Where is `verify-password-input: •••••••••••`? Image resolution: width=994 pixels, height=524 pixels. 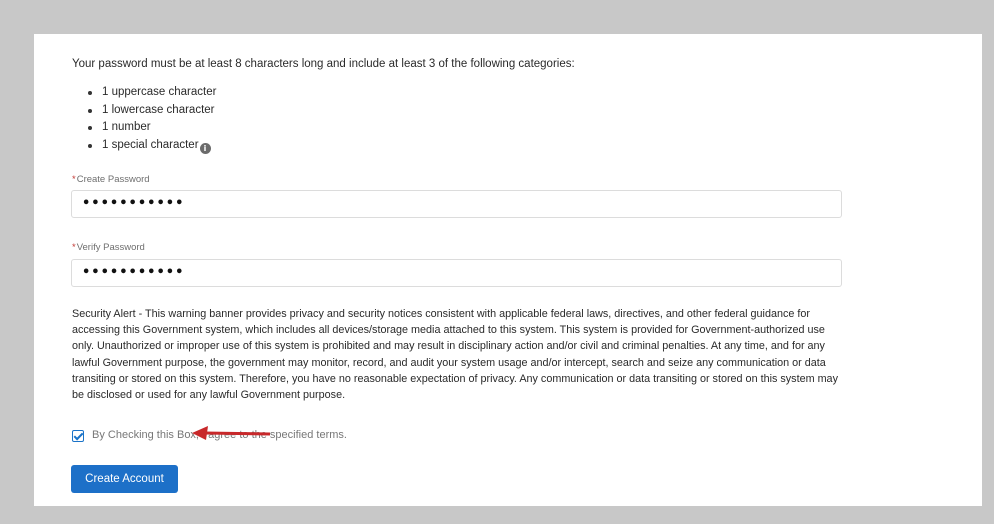
verify-password-input: ••••••••••• is located at coordinates (456, 273).